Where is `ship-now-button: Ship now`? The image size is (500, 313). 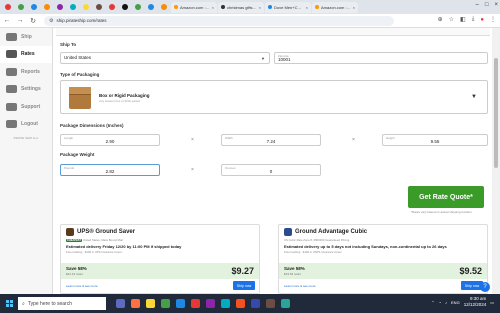 ship-now-button: Ship now is located at coordinates (244, 285).